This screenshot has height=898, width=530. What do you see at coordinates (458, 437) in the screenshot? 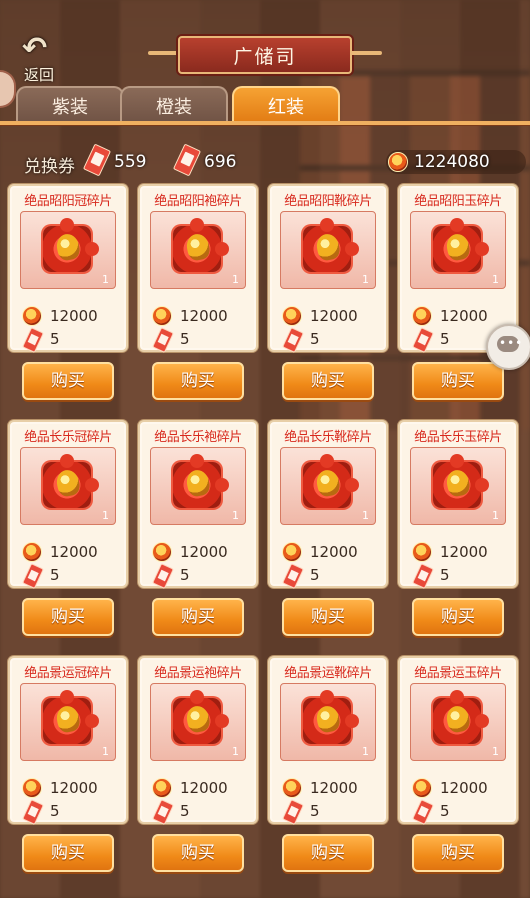
I see `item-name: 绝品长乐玉碎片` at bounding box center [458, 437].